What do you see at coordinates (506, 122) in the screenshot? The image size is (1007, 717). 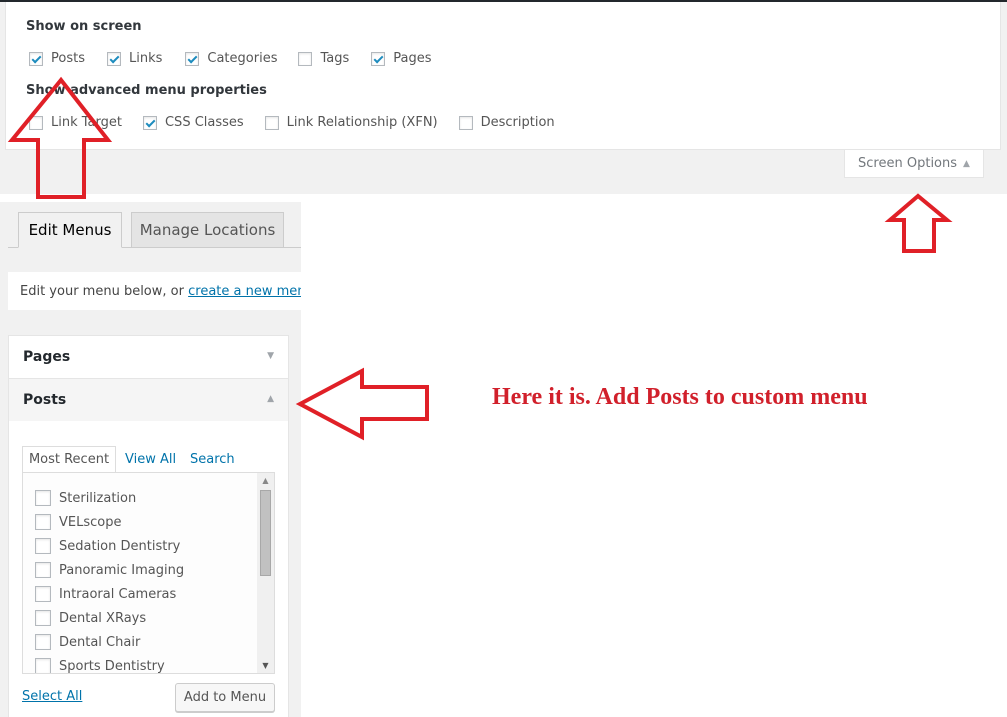 I see `option-description: Description` at bounding box center [506, 122].